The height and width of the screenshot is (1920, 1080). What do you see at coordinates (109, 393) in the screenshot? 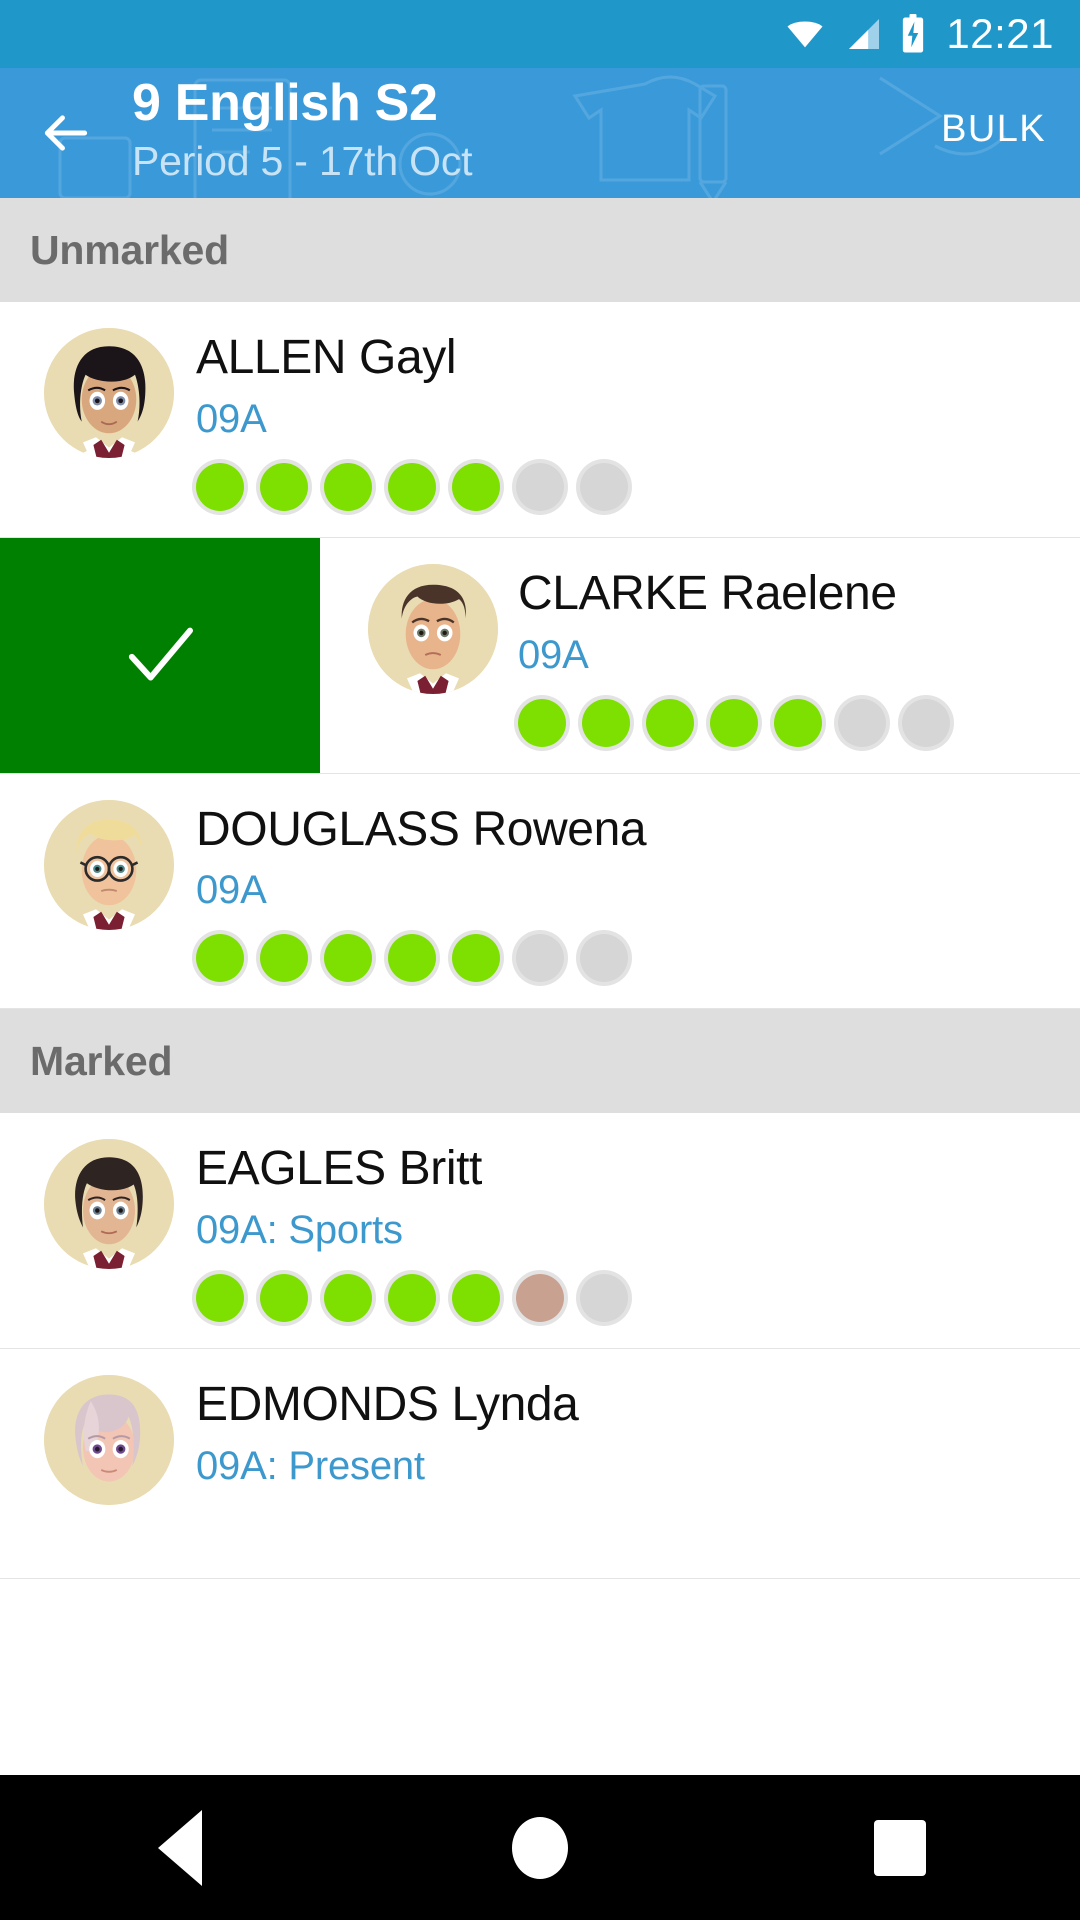
I see `avatar-dark-hair-female` at bounding box center [109, 393].